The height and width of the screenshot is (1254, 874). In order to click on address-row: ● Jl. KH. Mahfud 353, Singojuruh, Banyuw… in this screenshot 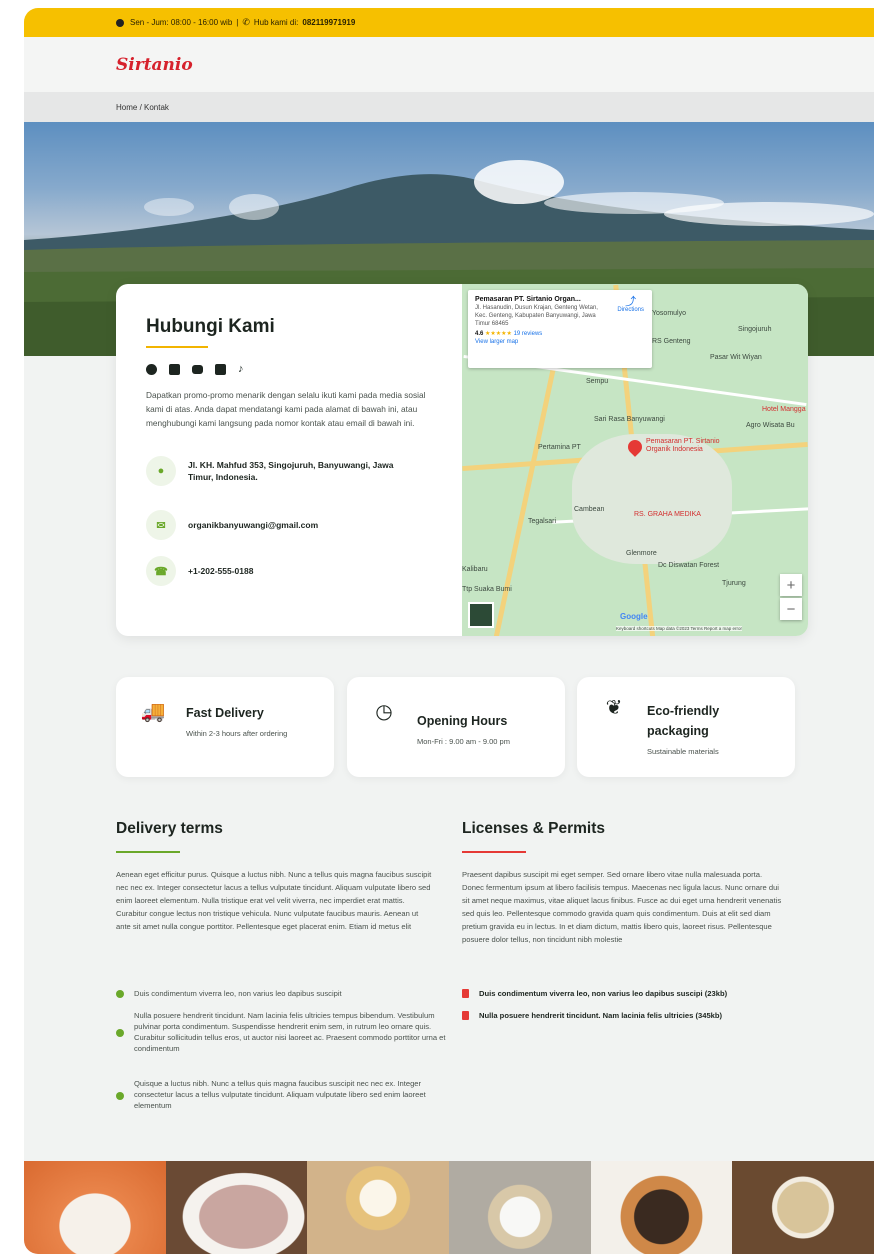, I will do `click(282, 471)`.